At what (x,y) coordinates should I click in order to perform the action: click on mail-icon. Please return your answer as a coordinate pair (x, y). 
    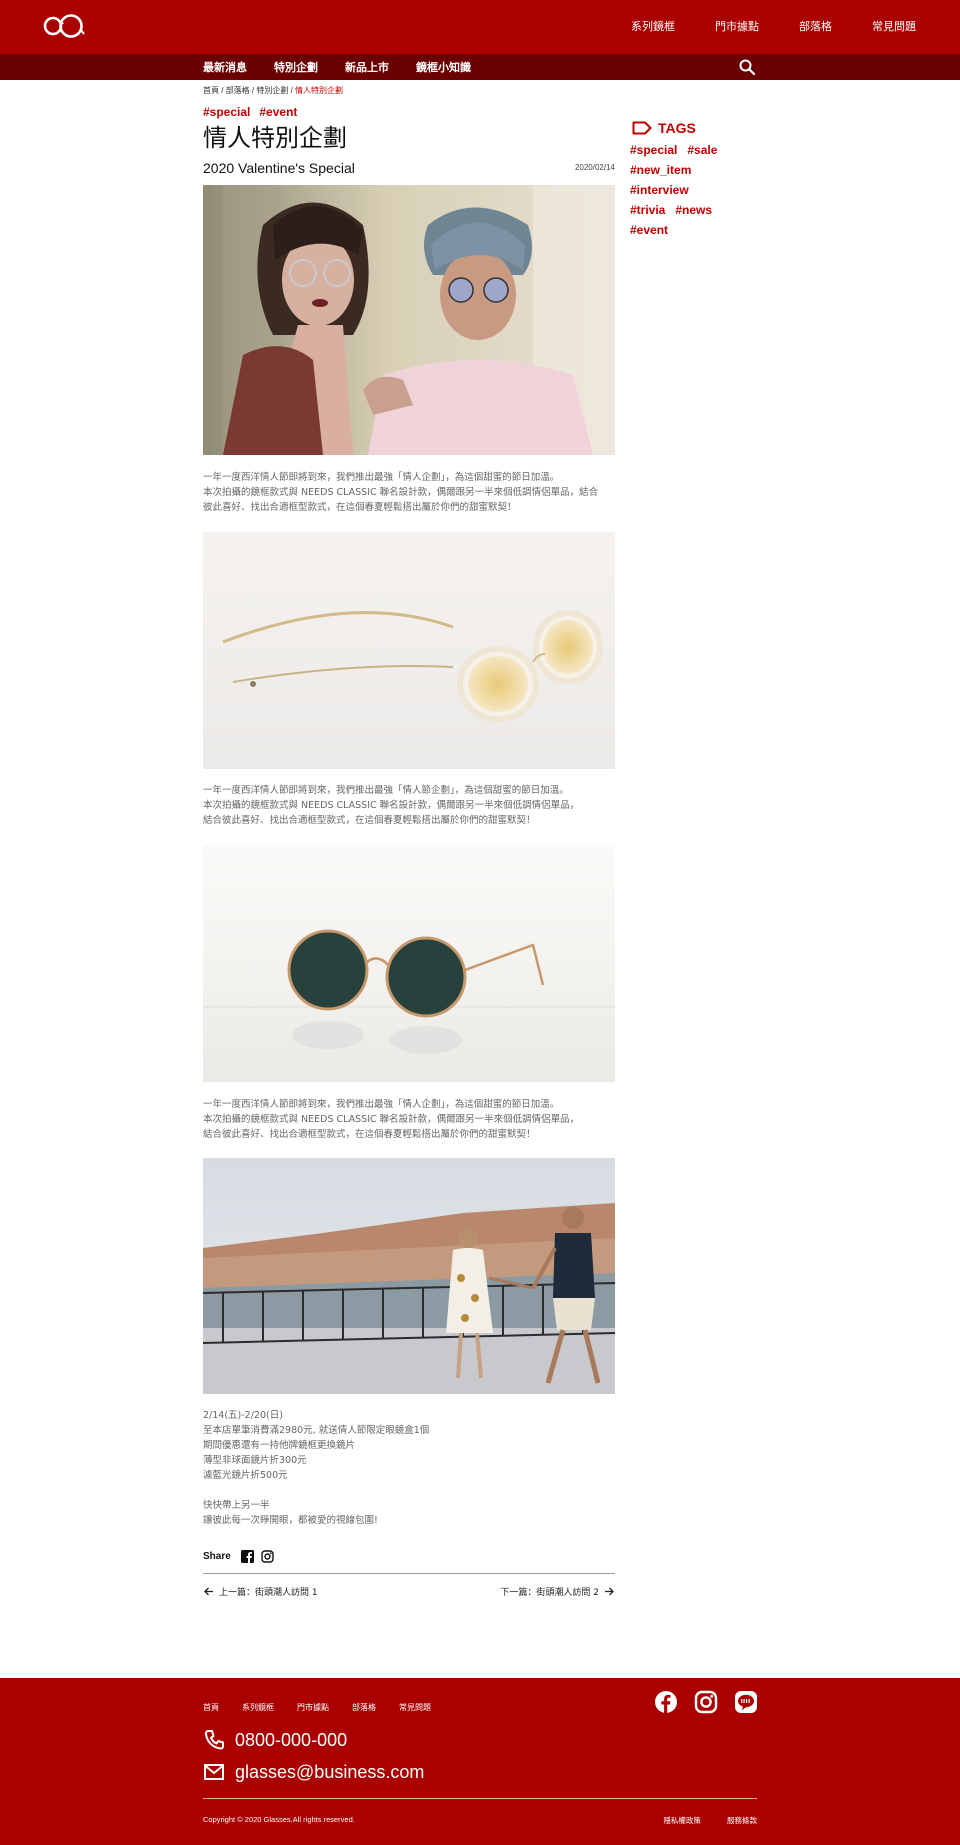
    Looking at the image, I should click on (214, 1772).